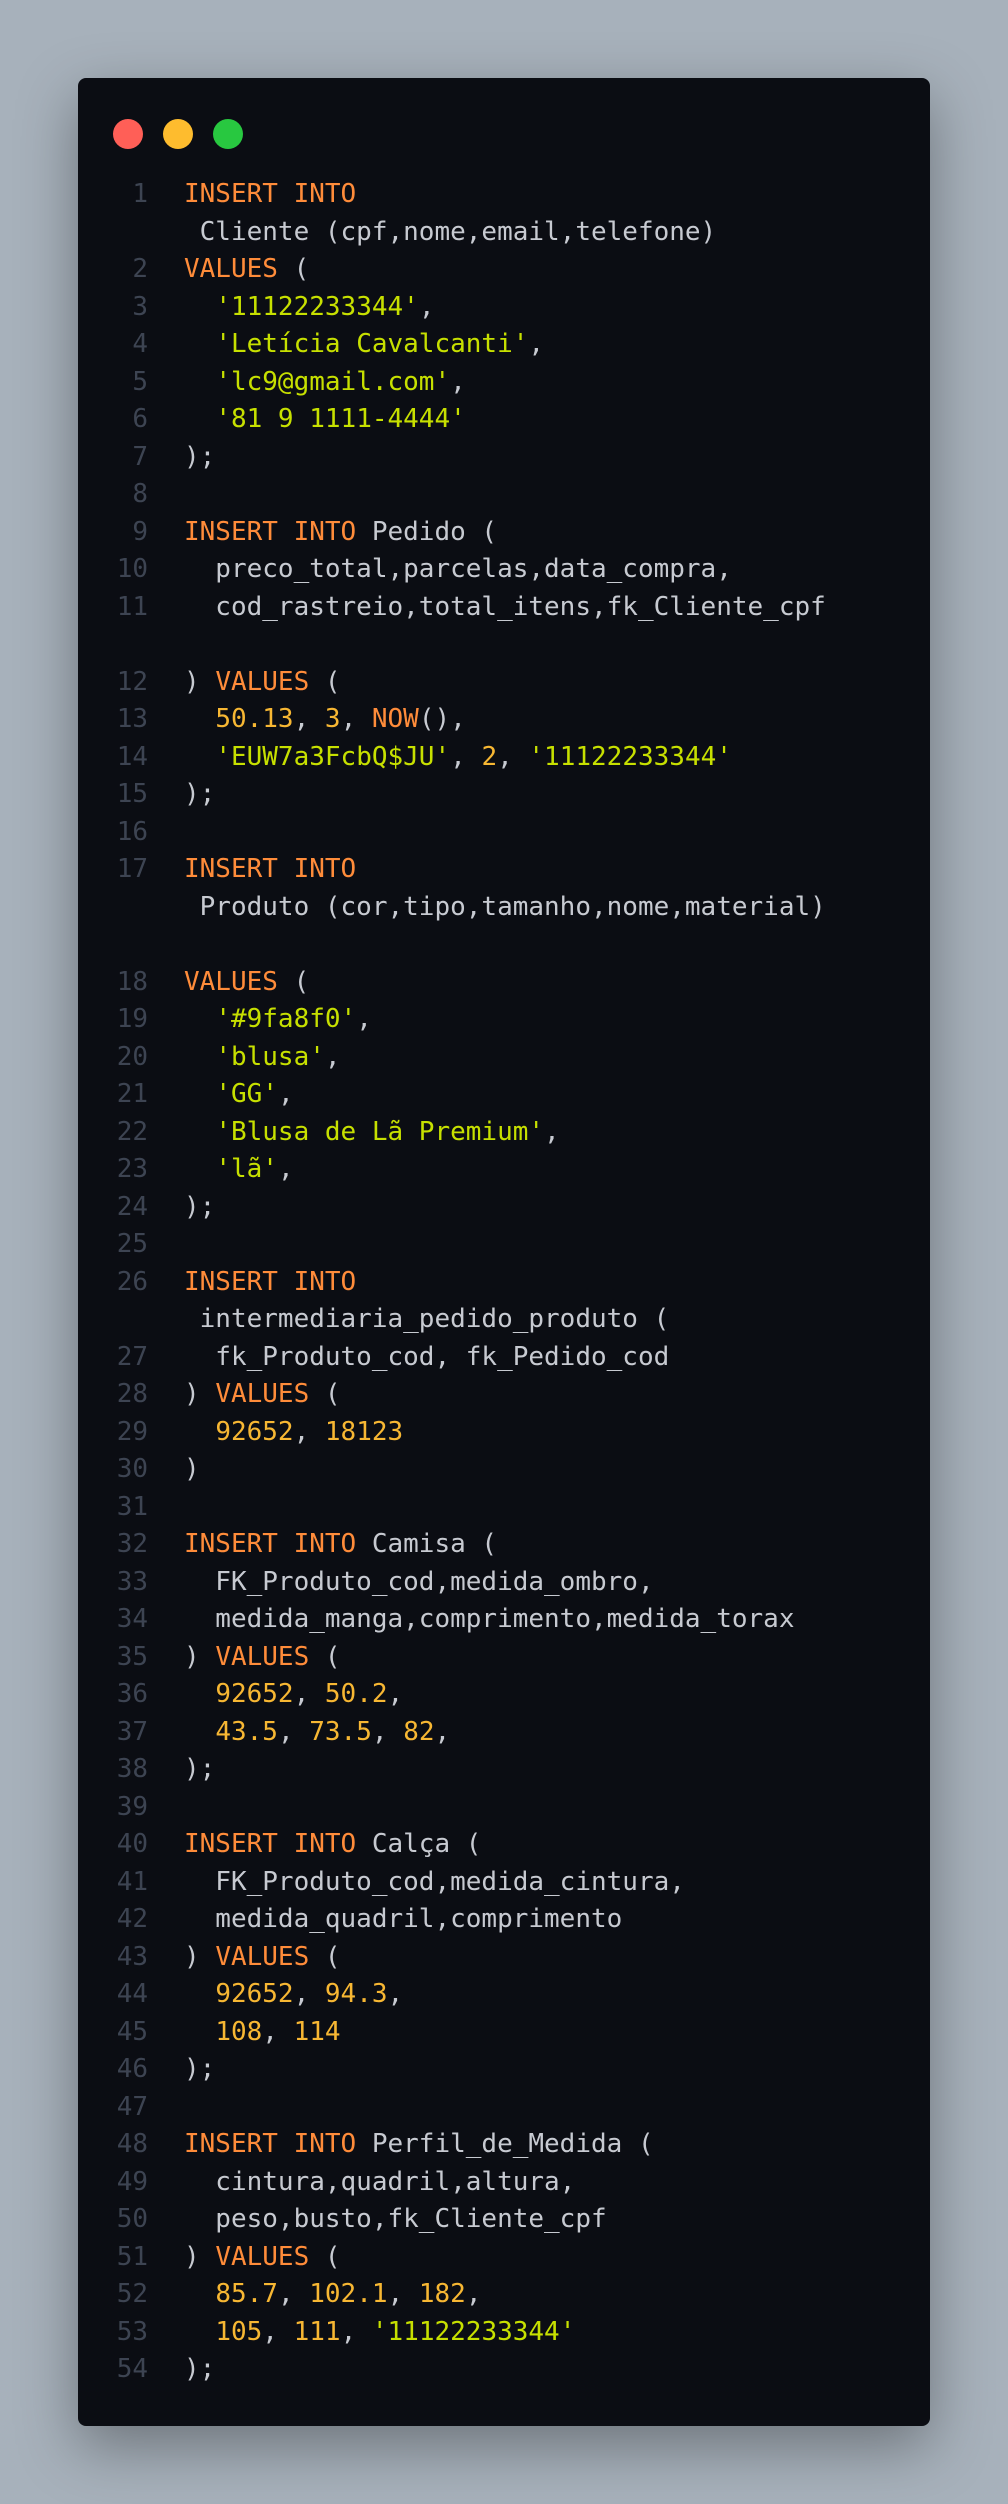 The image size is (1008, 2504). I want to click on code-line: 22 'Blusa de Lã Premium',, so click(504, 1133).